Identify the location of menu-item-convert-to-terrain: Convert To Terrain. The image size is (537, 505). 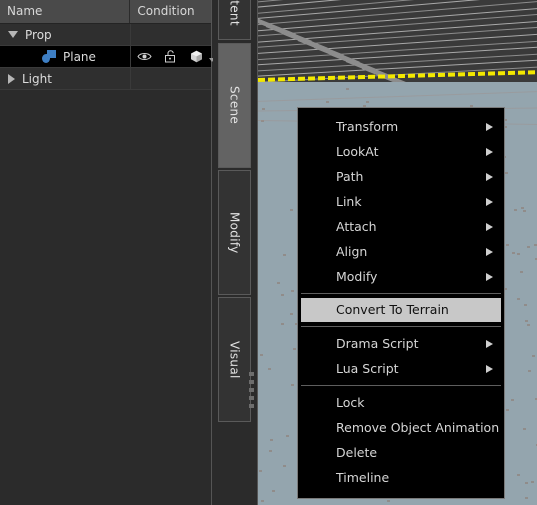
(401, 310).